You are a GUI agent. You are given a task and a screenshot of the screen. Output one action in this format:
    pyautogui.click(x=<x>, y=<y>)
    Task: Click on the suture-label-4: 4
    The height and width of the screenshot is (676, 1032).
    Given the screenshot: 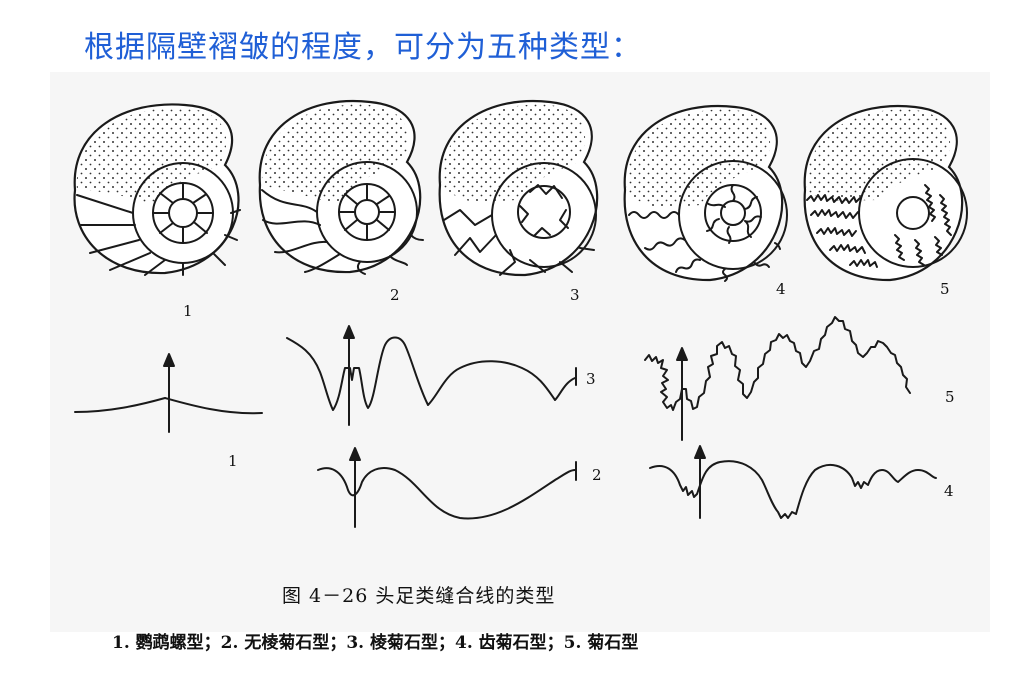 What is the action you would take?
    pyautogui.click(x=949, y=491)
    